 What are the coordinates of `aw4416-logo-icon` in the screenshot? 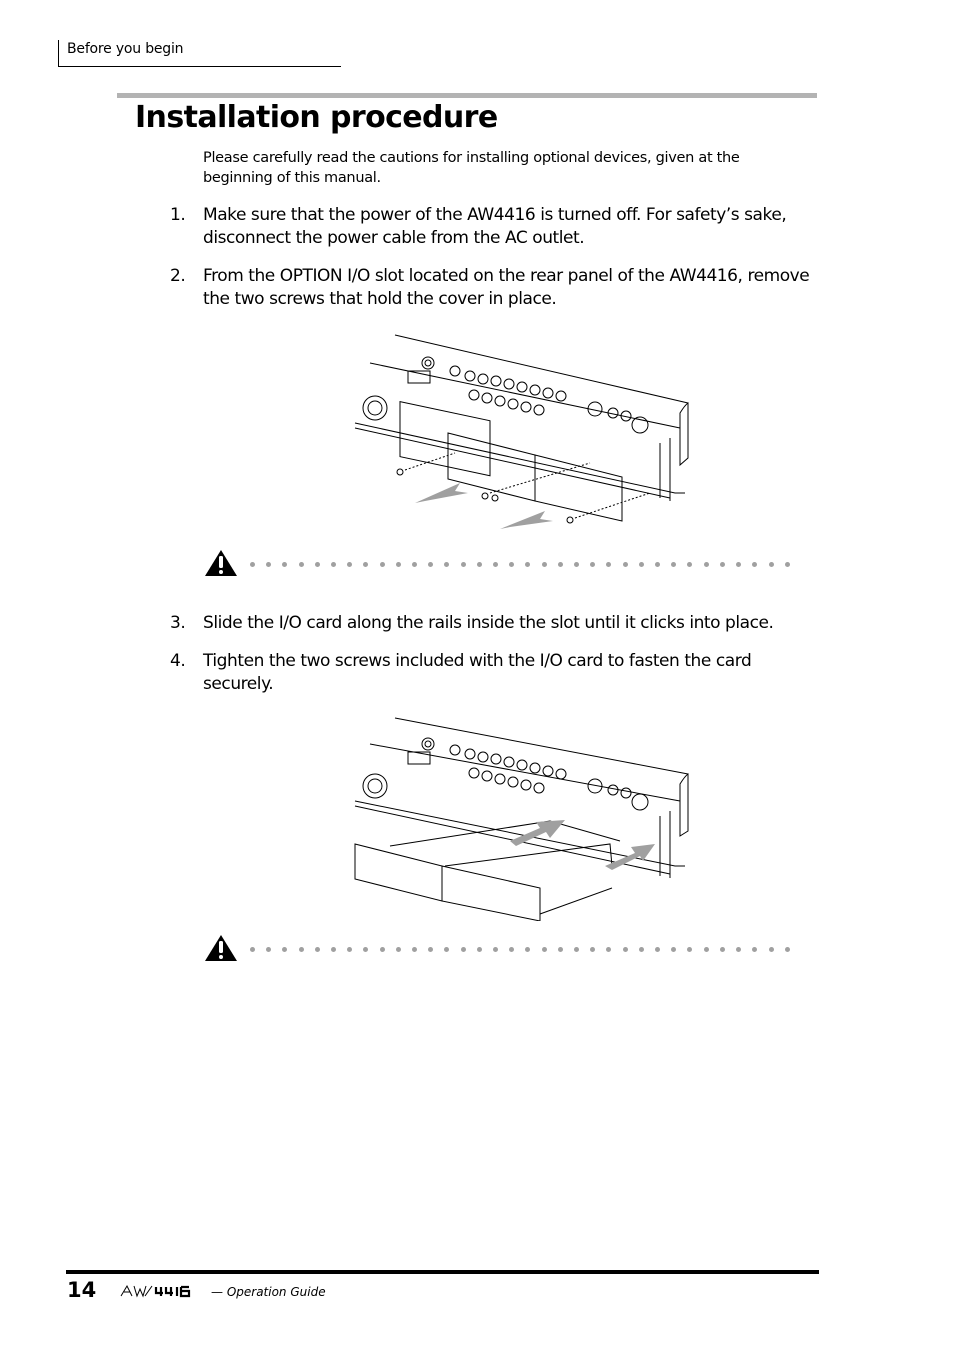 It's located at (155, 1291).